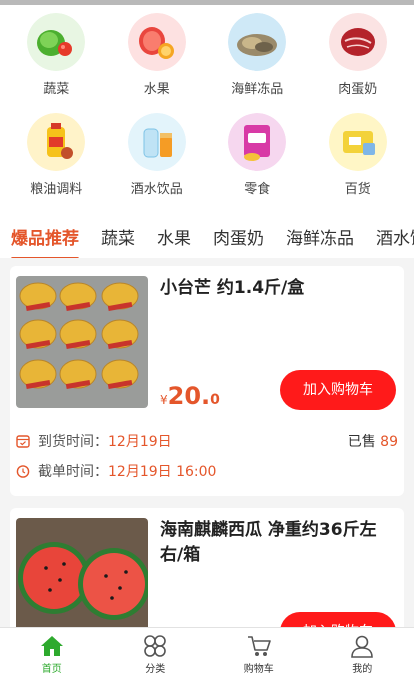  I want to click on sold-count: 已售 89, so click(373, 441).